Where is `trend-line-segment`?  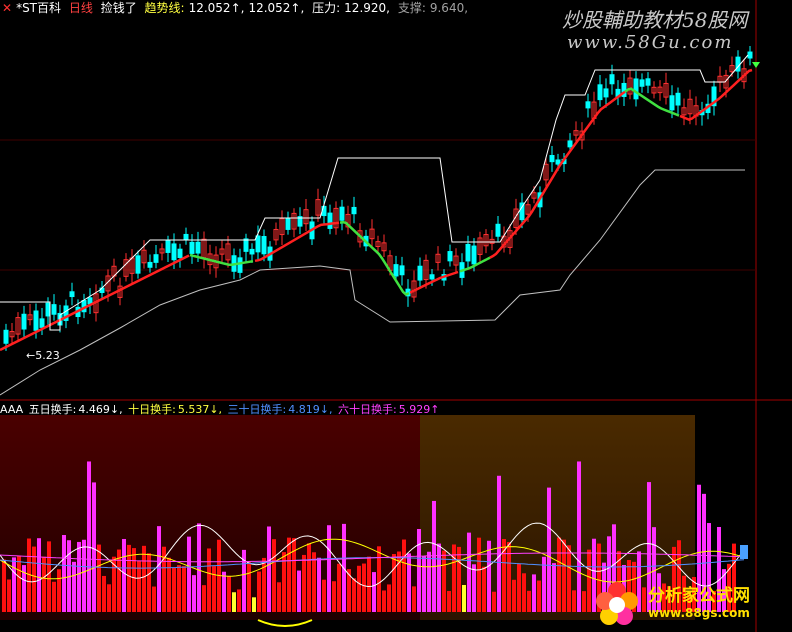 trend-line-segment is located at coordinates (297, 242).